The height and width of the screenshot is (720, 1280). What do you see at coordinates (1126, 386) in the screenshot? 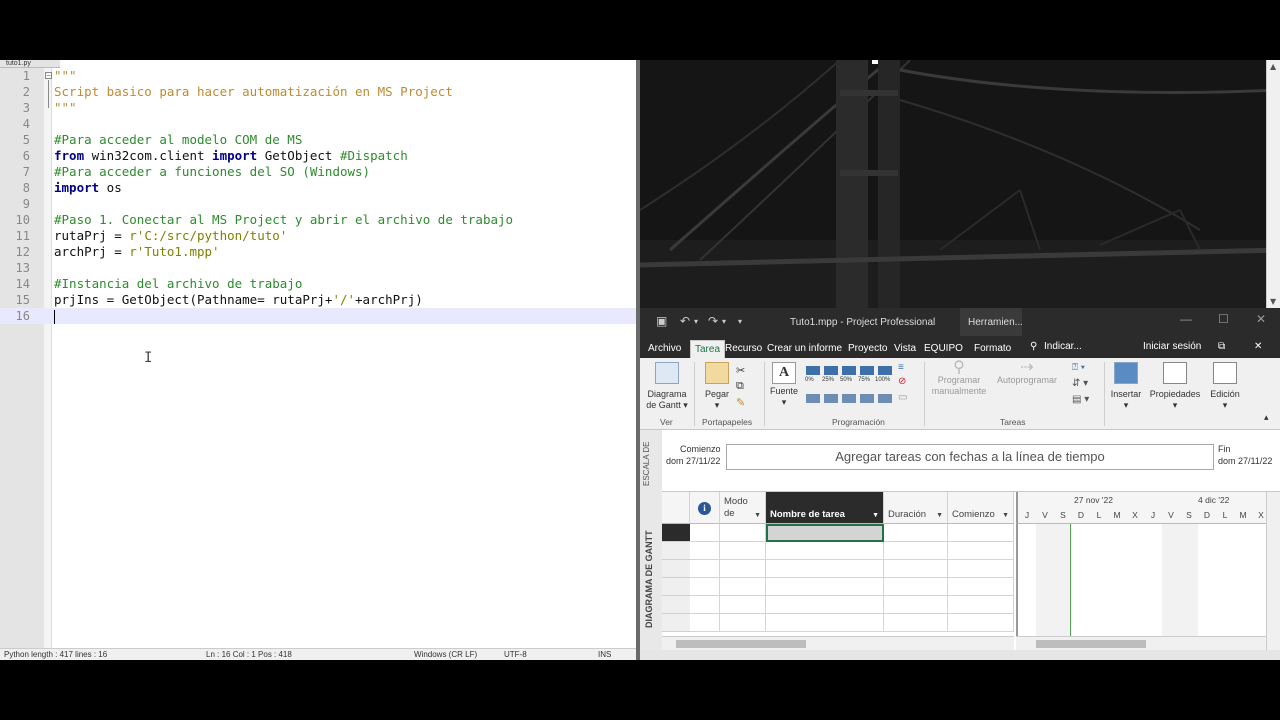
I see `insert-button: Insertar ▾` at bounding box center [1126, 386].